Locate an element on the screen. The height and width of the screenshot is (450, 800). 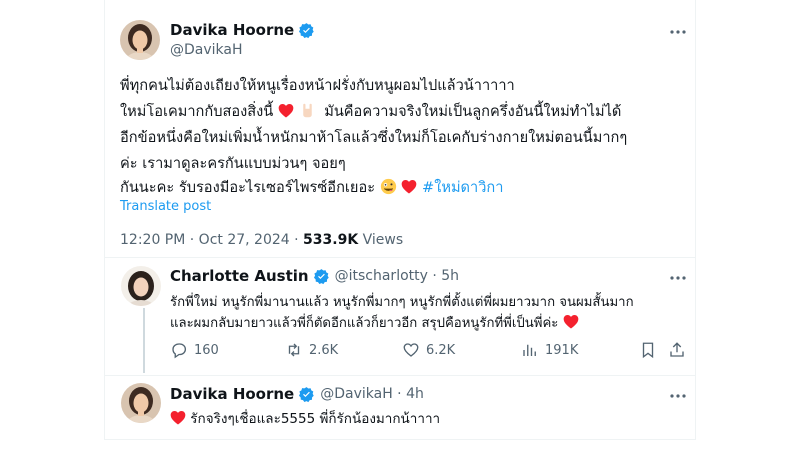
post-metadata: 12:20 PM · Oct 27, 2024 · 533.9K Views is located at coordinates (261, 240).